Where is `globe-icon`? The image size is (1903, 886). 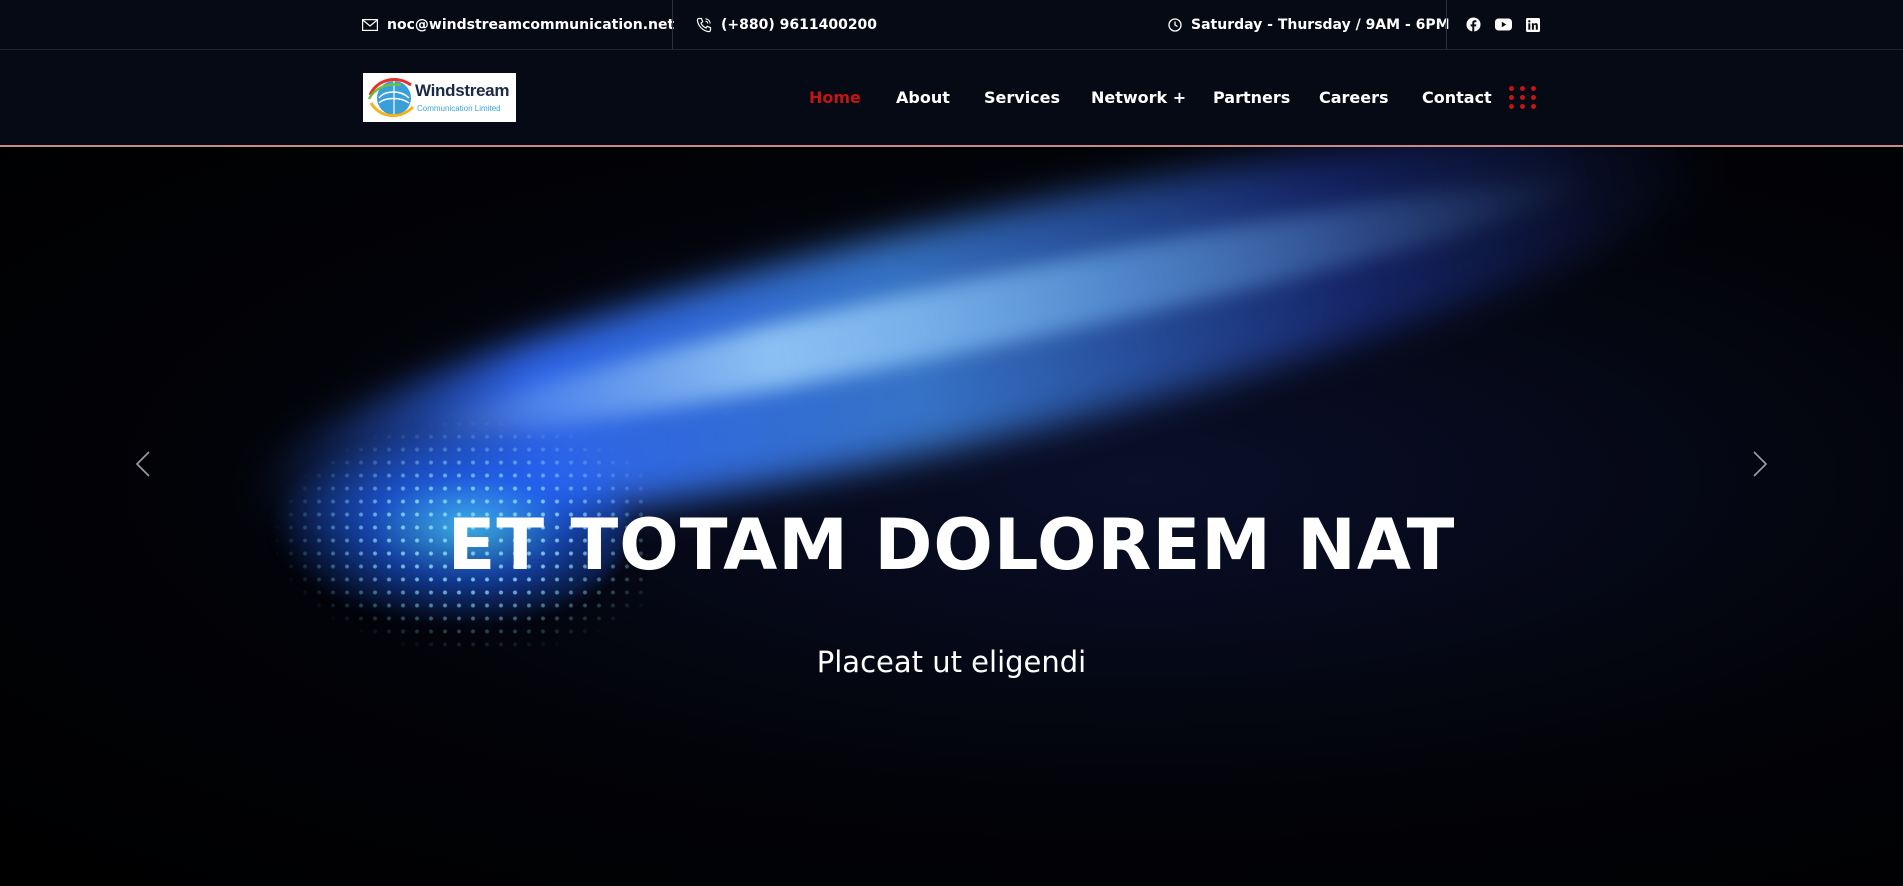
globe-icon is located at coordinates (391, 97).